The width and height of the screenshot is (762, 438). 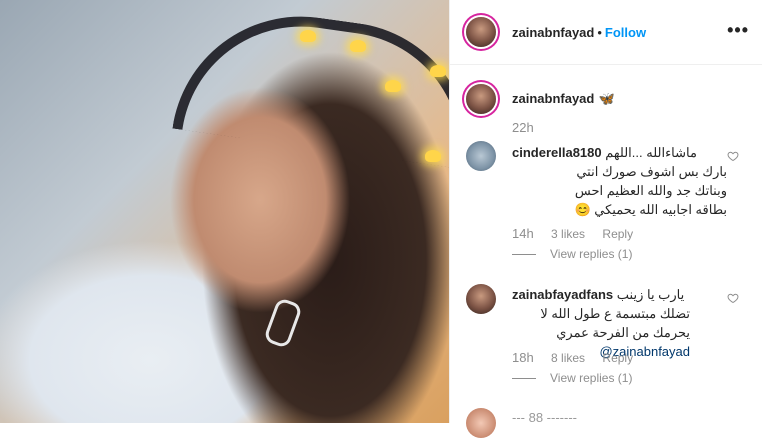 I want to click on comment-text-line1: ماشاءالله ...اللهم, so click(x=651, y=152).